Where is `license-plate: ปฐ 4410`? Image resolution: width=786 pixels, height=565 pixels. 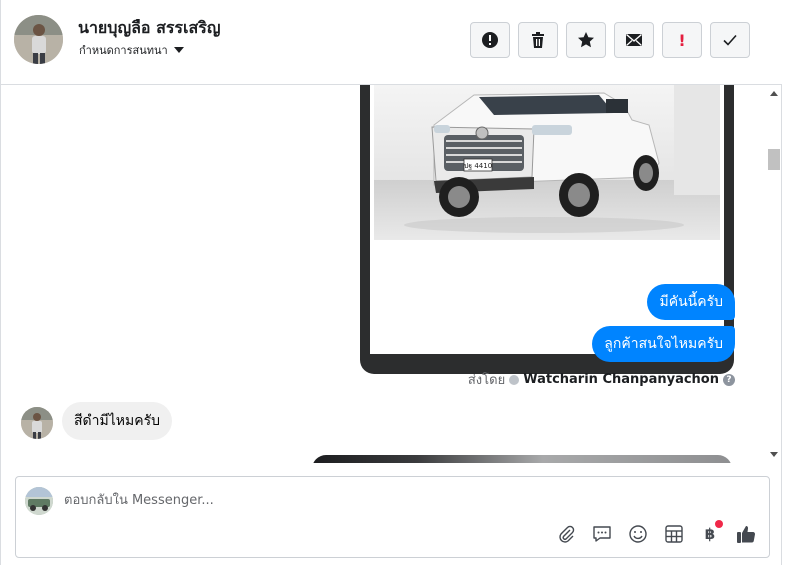 license-plate: ปฐ 4410 is located at coordinates (478, 166).